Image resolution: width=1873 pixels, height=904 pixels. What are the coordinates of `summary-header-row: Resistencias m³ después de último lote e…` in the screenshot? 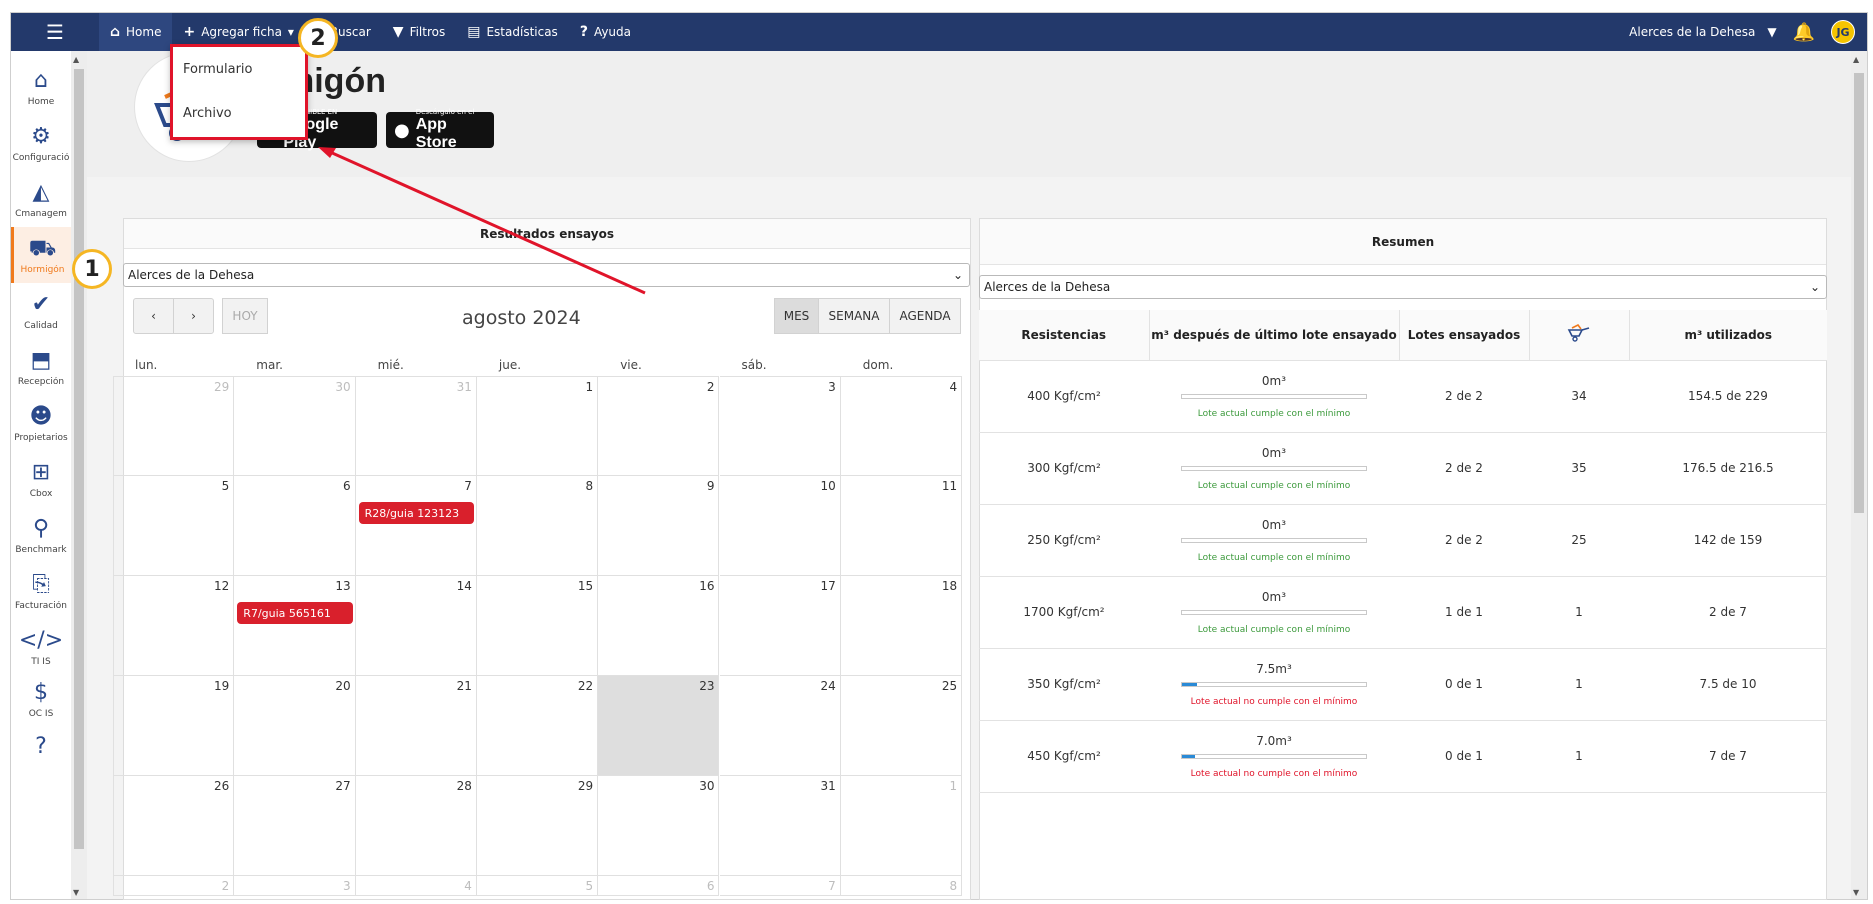 It's located at (1403, 335).